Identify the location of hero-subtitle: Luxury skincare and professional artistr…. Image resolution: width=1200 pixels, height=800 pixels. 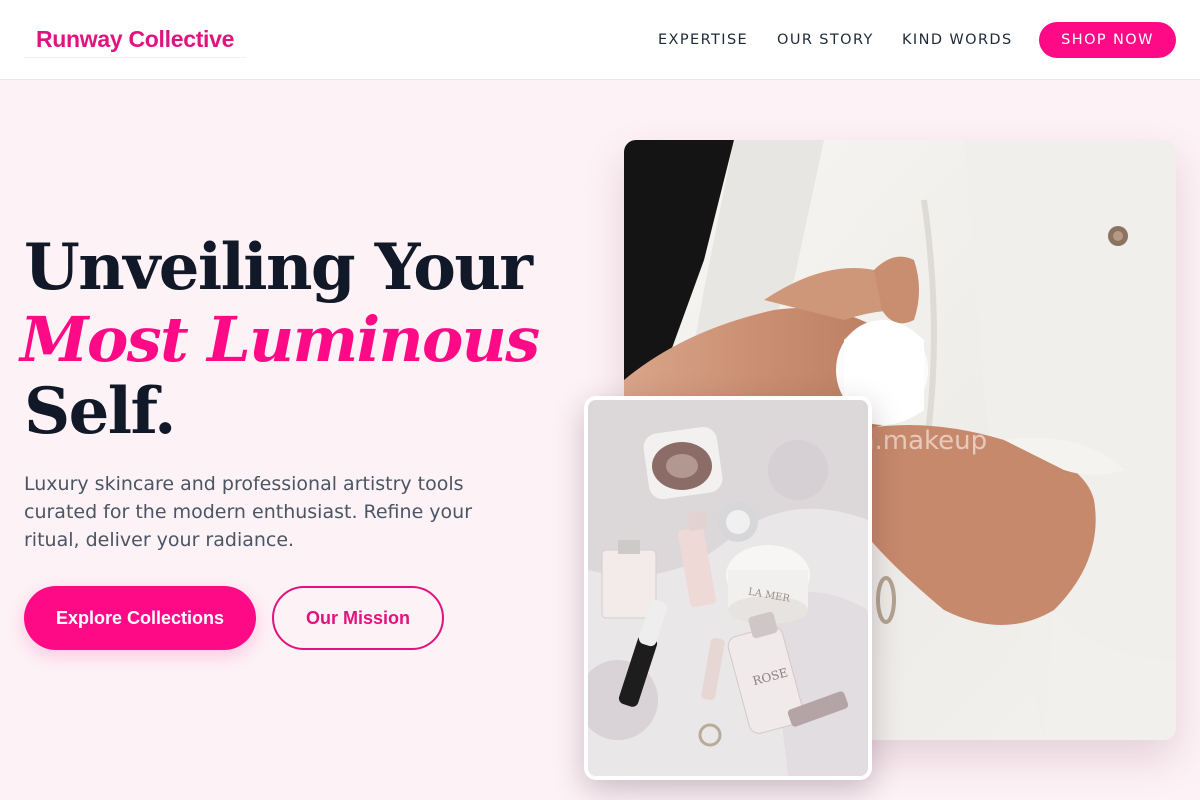
(248, 512).